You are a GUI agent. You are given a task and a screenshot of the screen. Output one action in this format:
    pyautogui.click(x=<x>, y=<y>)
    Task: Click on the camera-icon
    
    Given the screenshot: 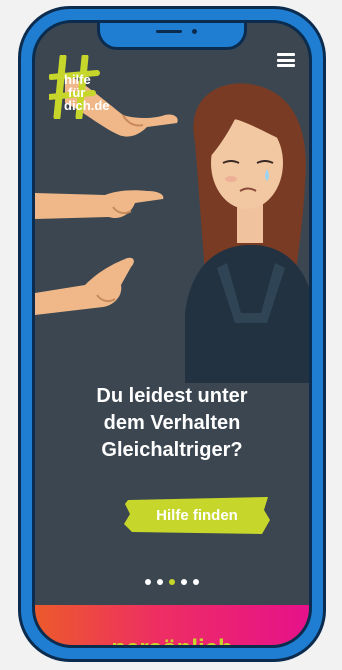 What is the action you would take?
    pyautogui.click(x=194, y=31)
    